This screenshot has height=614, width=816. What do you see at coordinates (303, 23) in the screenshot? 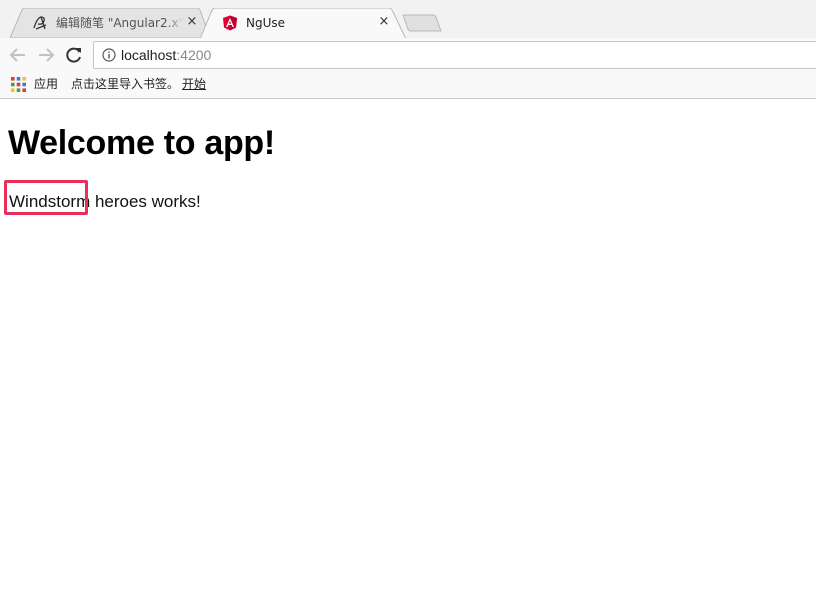
I see `tab-ngUse: NgUse ×` at bounding box center [303, 23].